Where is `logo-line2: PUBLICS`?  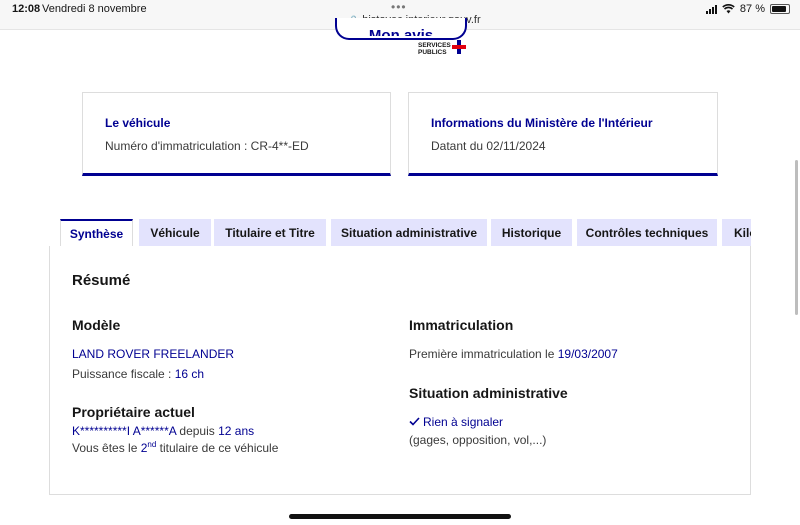
logo-line2: PUBLICS is located at coordinates (432, 52).